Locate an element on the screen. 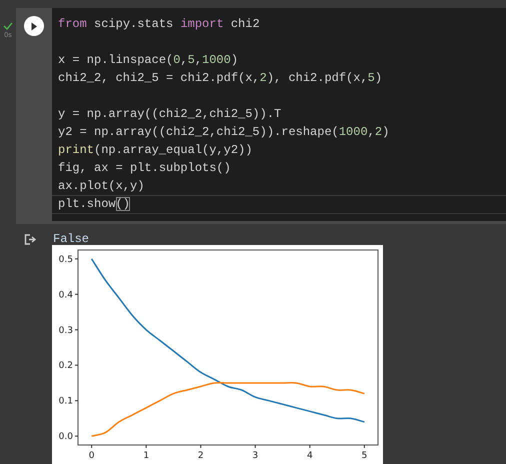  x-tick-label: 2 is located at coordinates (201, 456).